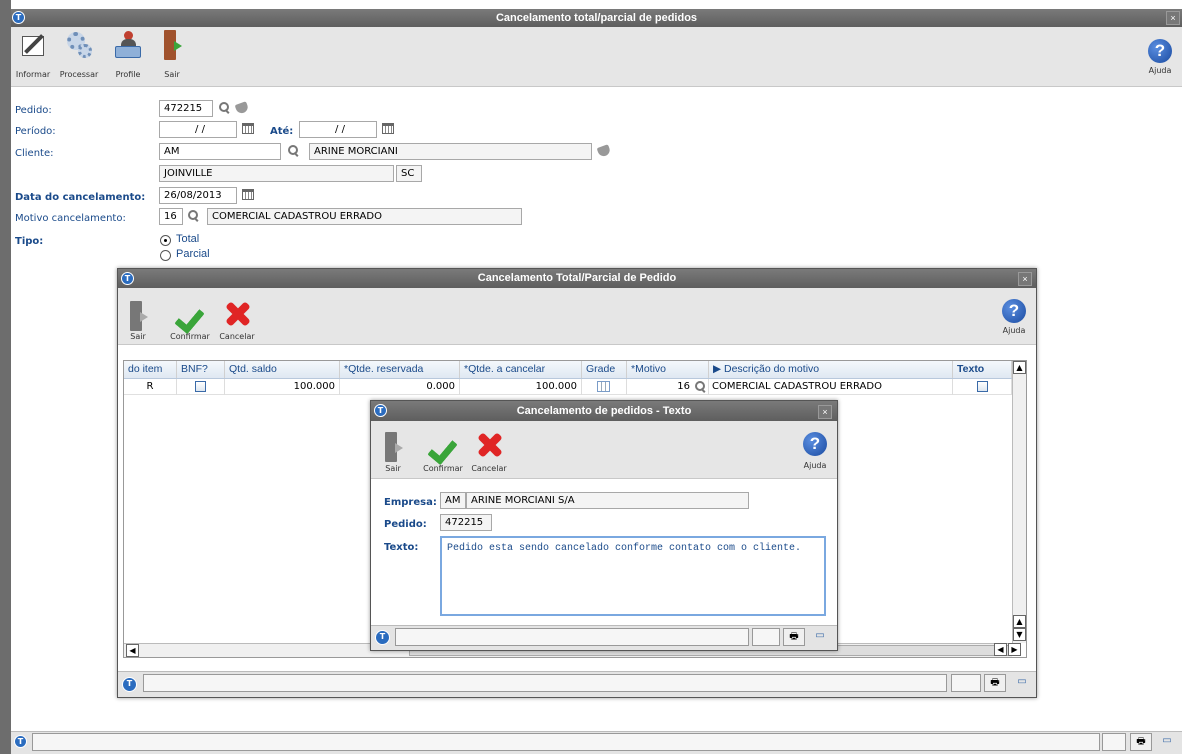 The image size is (1182, 754). I want to click on grade-icon, so click(603, 386).